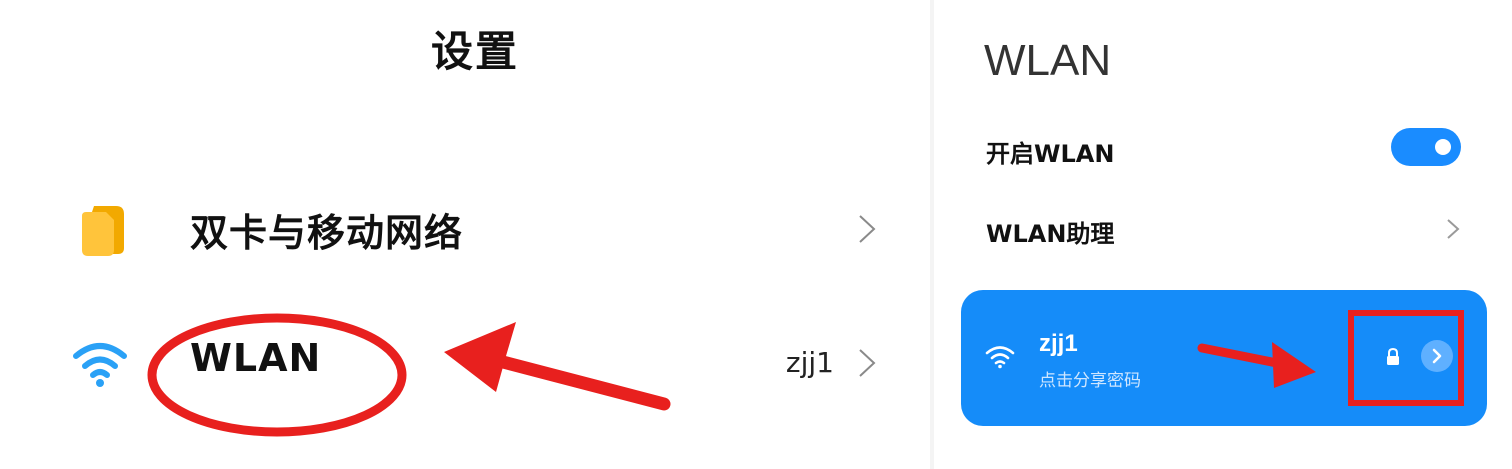 The height and width of the screenshot is (469, 1512). I want to click on sim-card-icon, so click(103, 231).